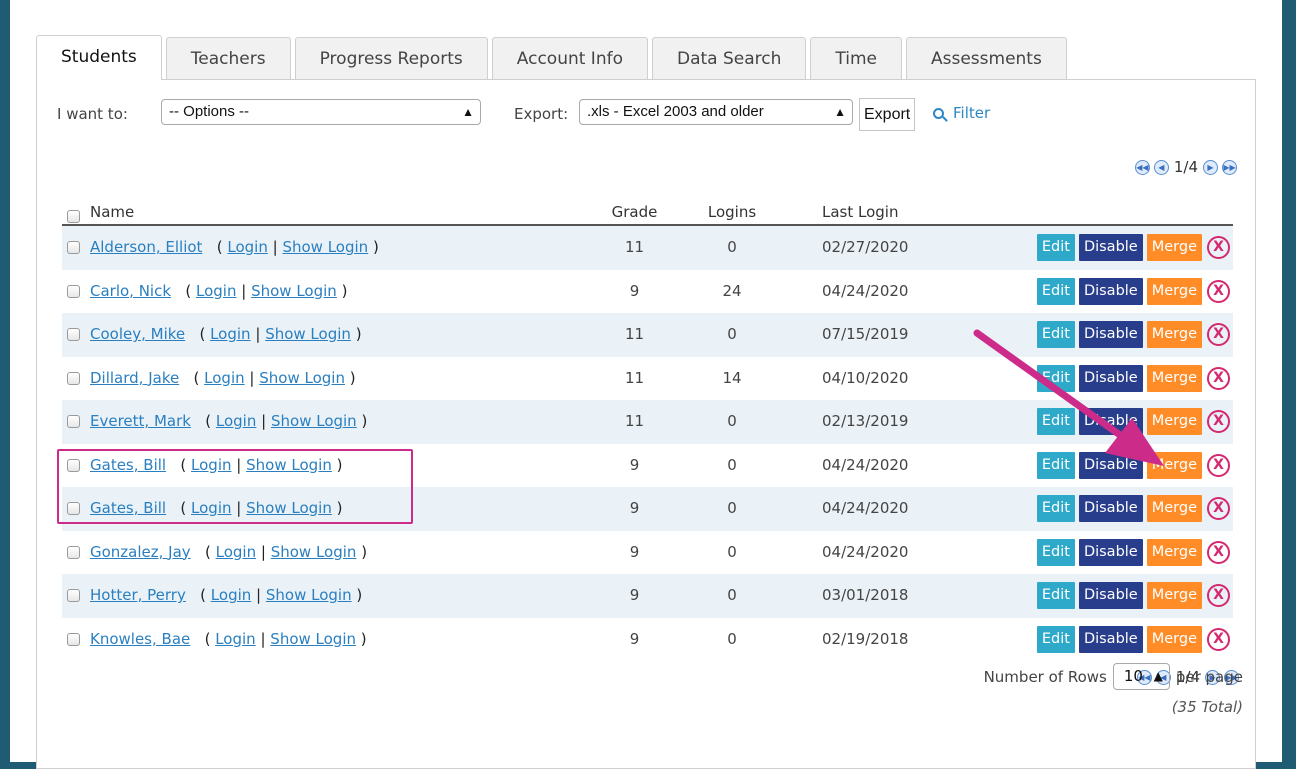 Image resolution: width=1296 pixels, height=769 pixels. Describe the element at coordinates (99, 57) in the screenshot. I see `tab-students: Students` at that location.